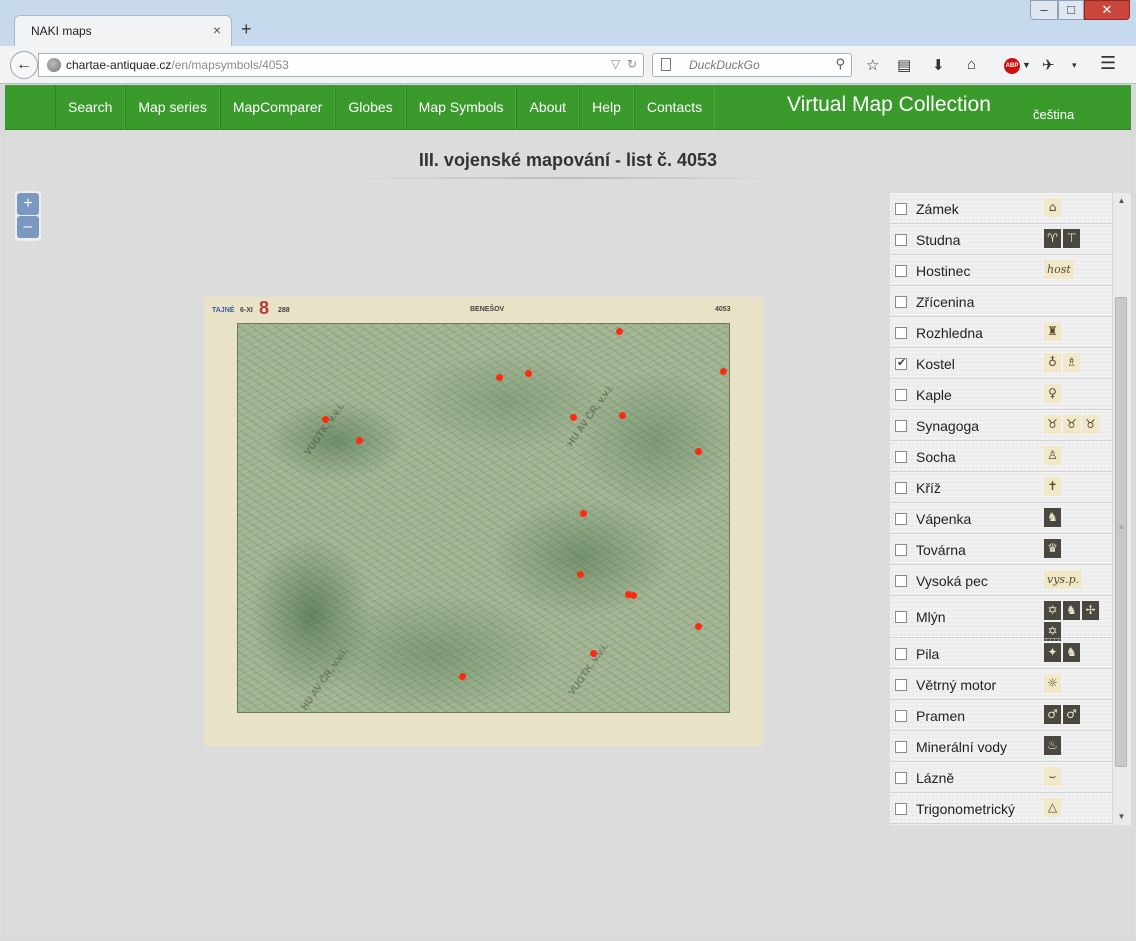 The width and height of the screenshot is (1136, 941). What do you see at coordinates (606, 107) in the screenshot?
I see `menu-help: Help` at bounding box center [606, 107].